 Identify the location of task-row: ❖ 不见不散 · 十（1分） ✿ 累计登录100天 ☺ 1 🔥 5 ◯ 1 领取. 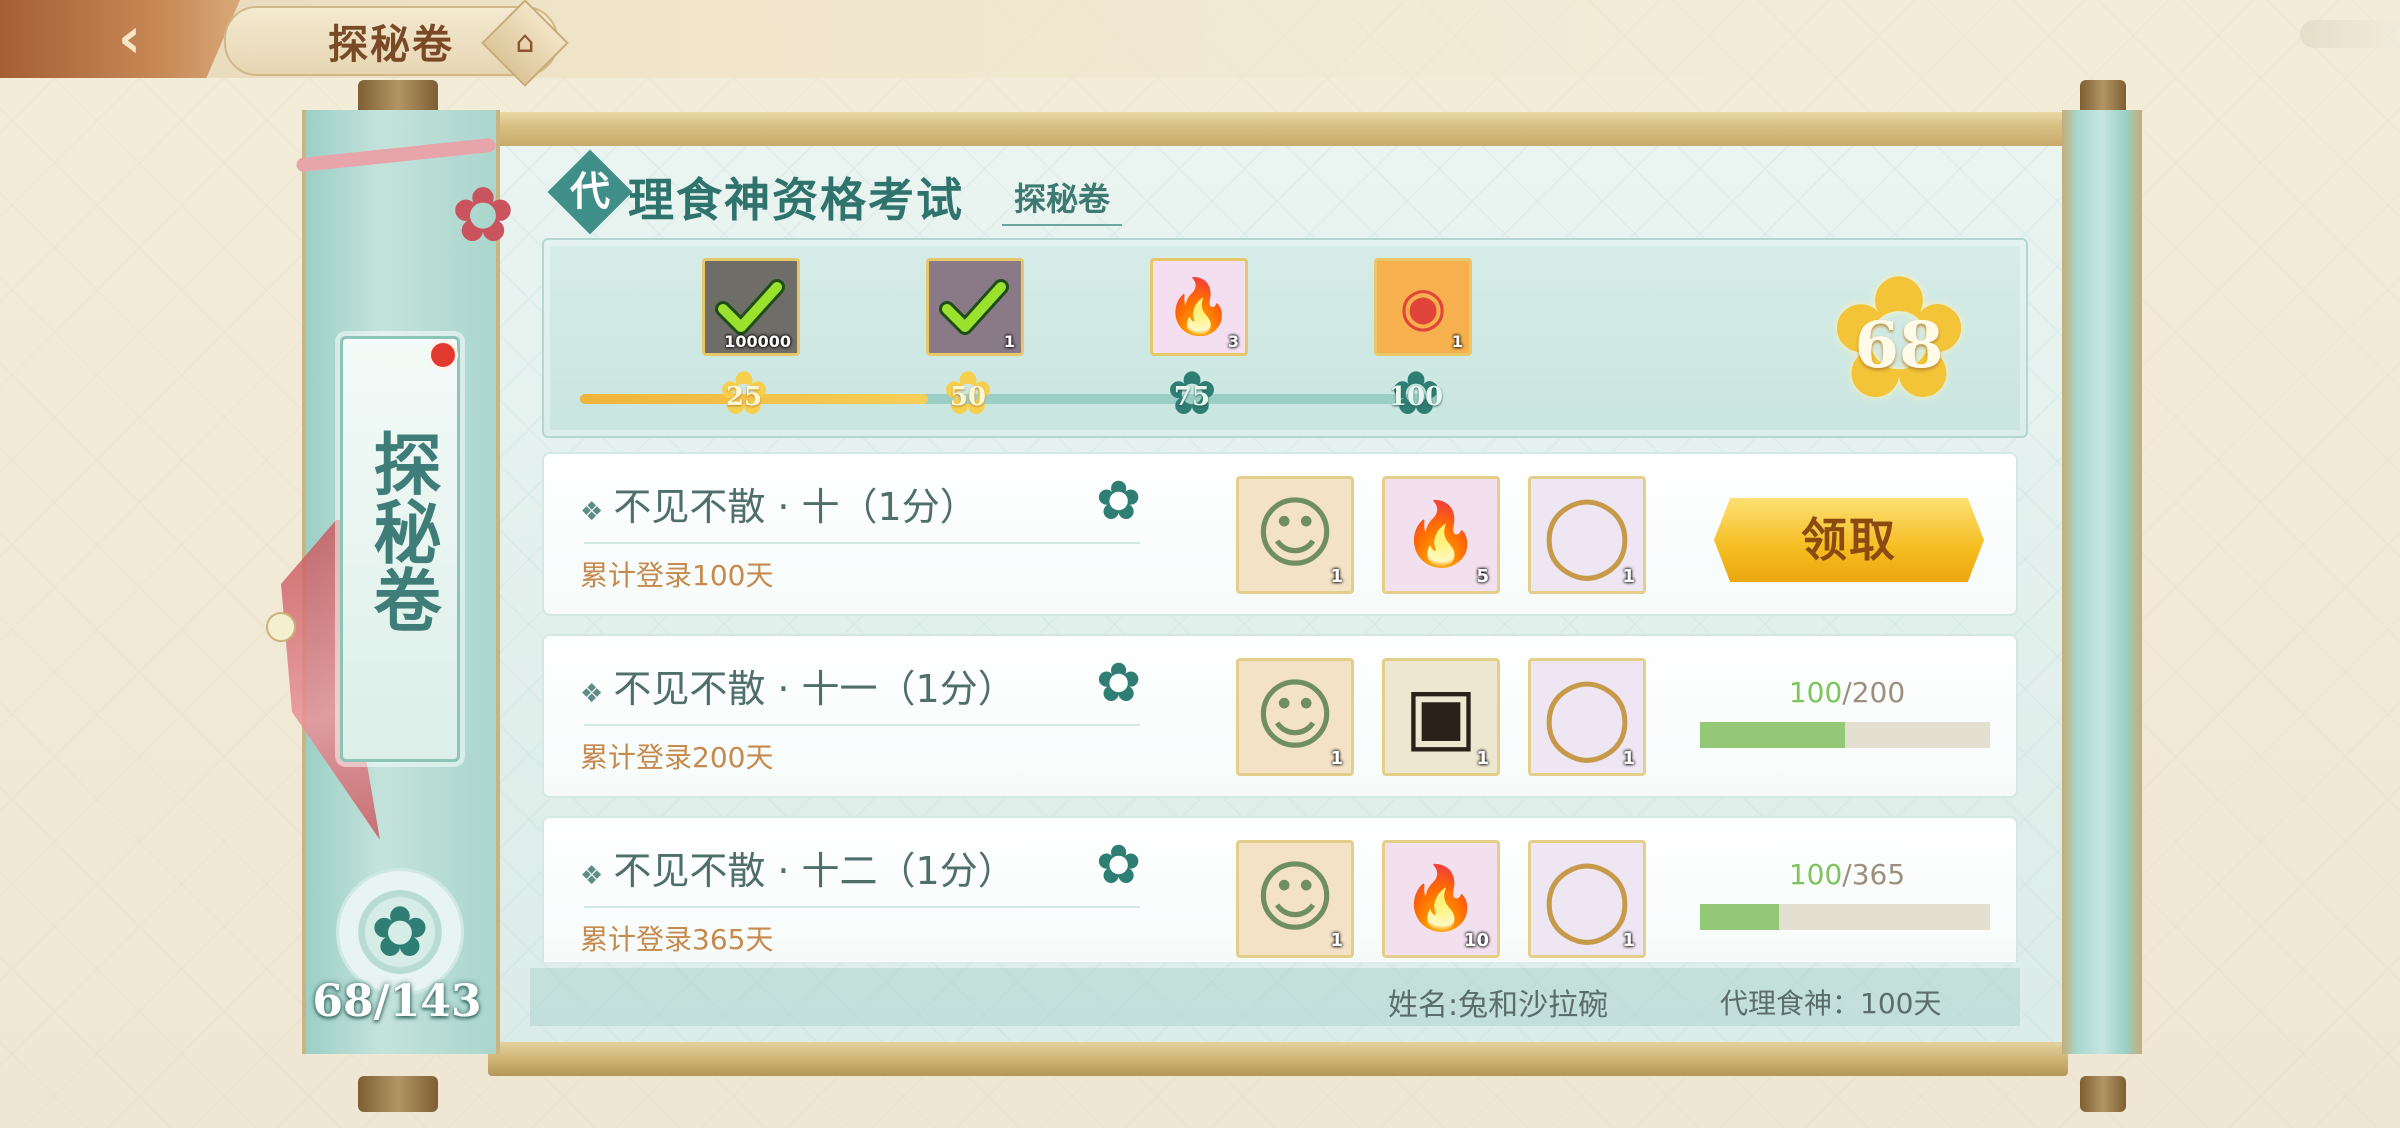
(1280, 534).